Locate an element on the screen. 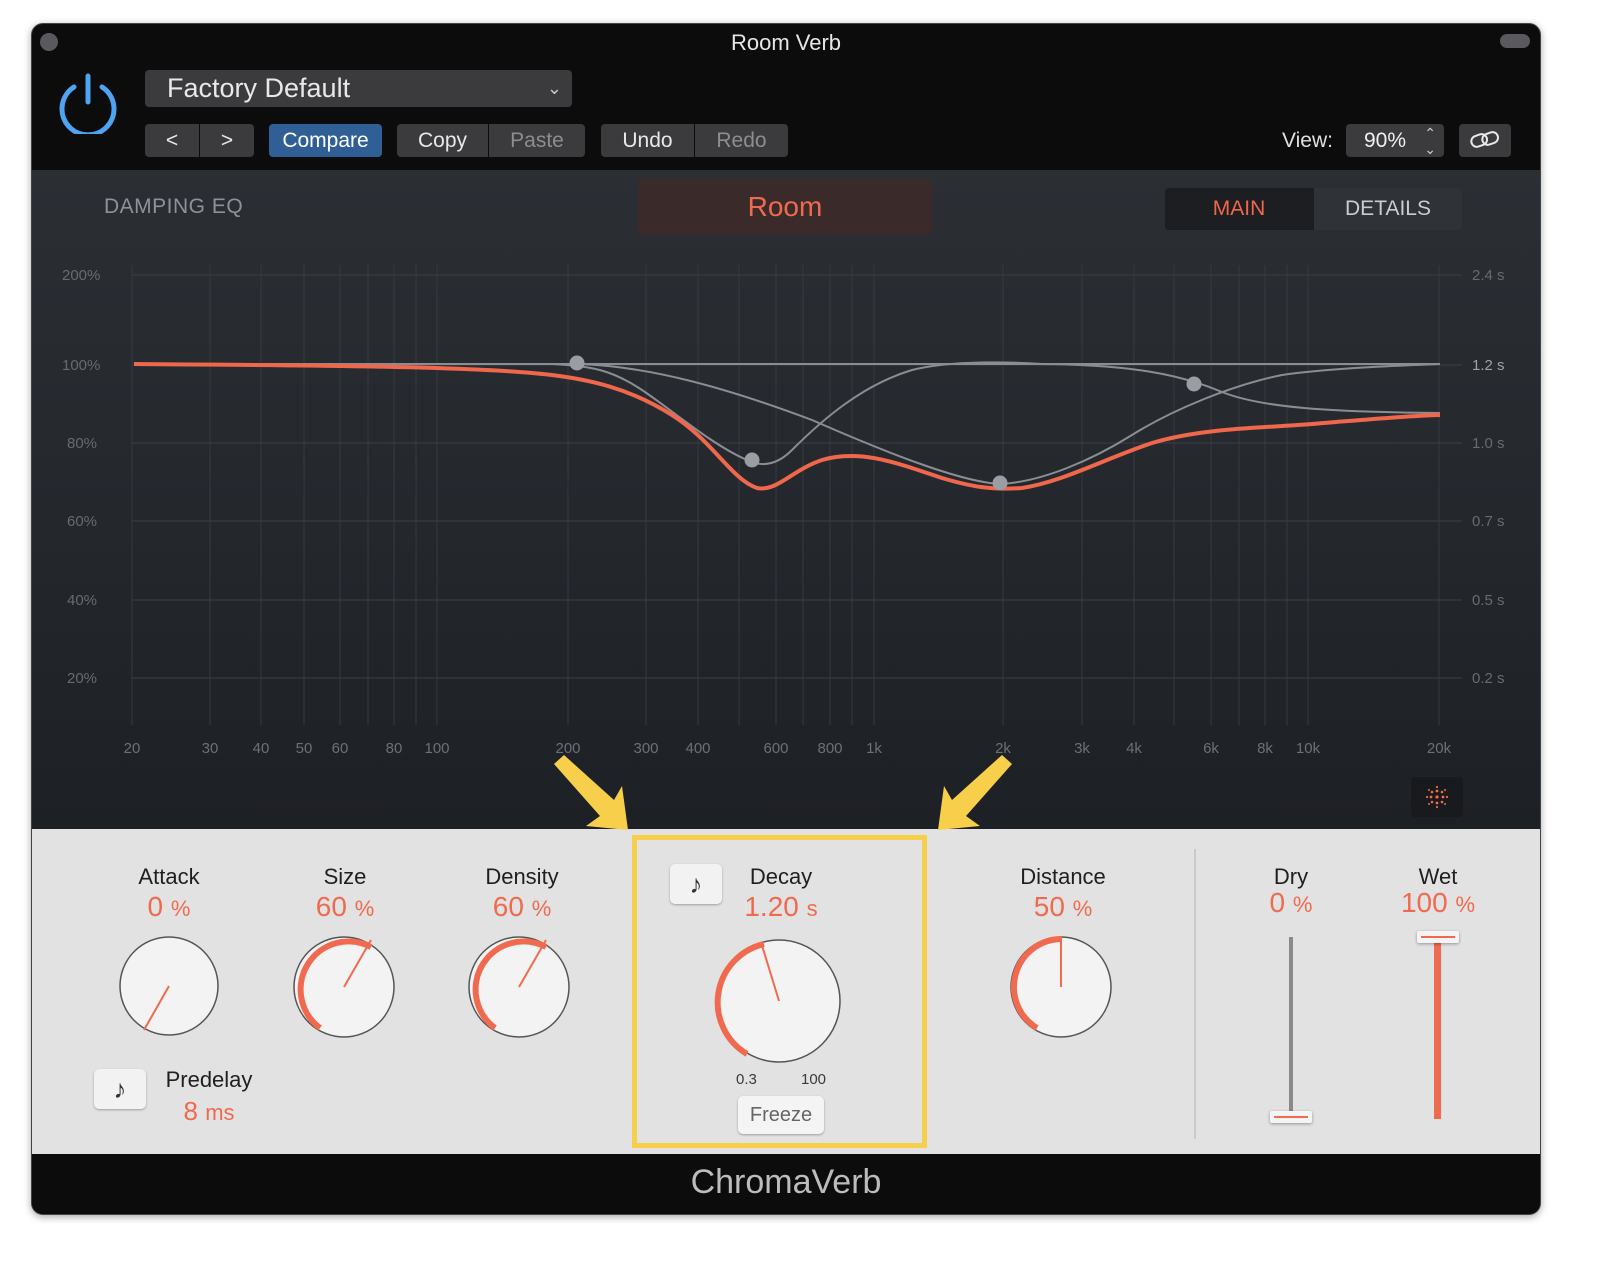  y-right-label-0.2: 0.2 s is located at coordinates (1488, 678).